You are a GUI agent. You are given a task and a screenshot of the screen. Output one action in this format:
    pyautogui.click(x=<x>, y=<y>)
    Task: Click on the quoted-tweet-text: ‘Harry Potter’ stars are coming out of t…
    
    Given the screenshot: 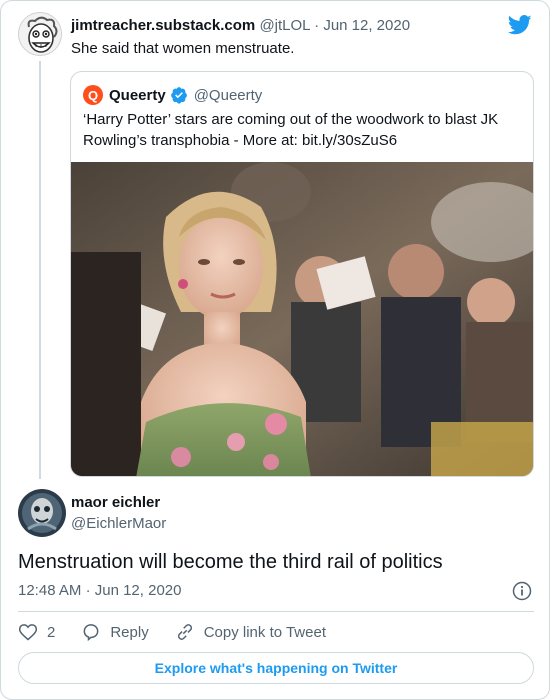 What is the action you would take?
    pyautogui.click(x=291, y=130)
    